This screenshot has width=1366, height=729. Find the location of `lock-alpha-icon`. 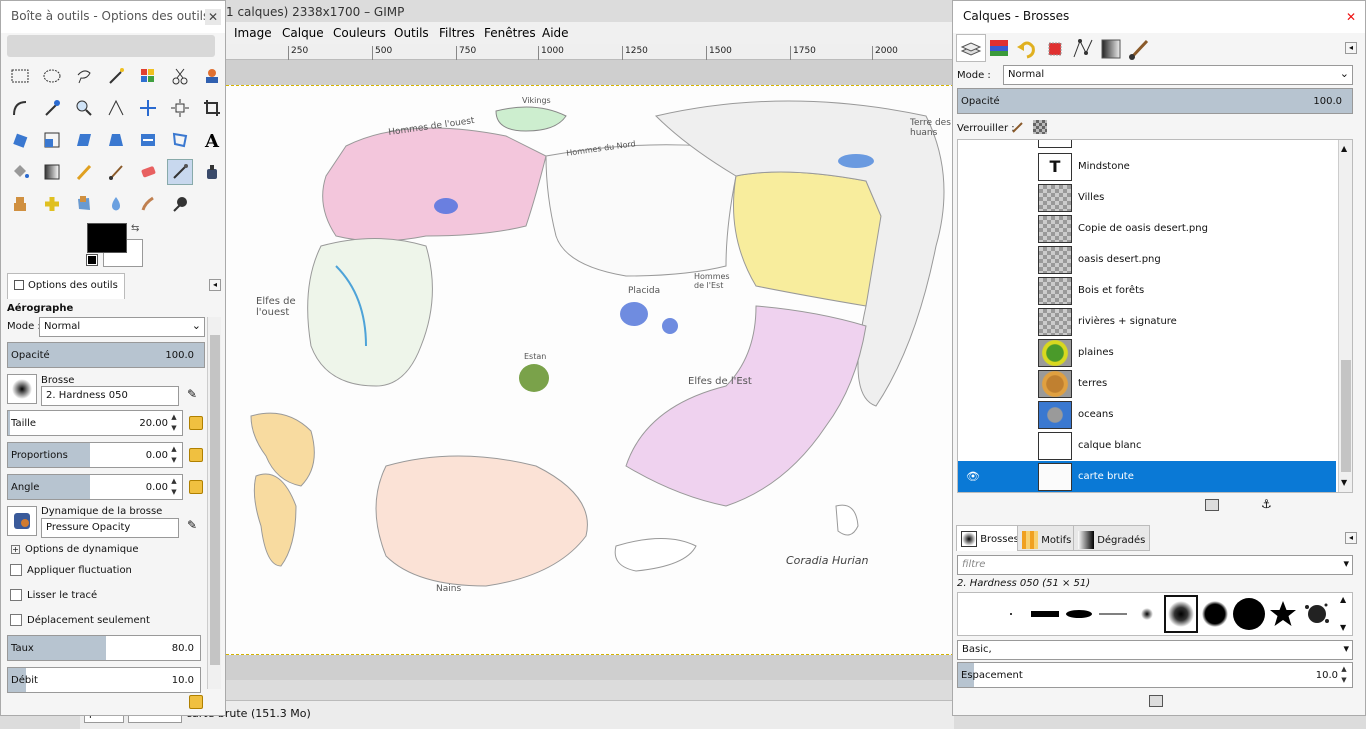

lock-alpha-icon is located at coordinates (1040, 127).